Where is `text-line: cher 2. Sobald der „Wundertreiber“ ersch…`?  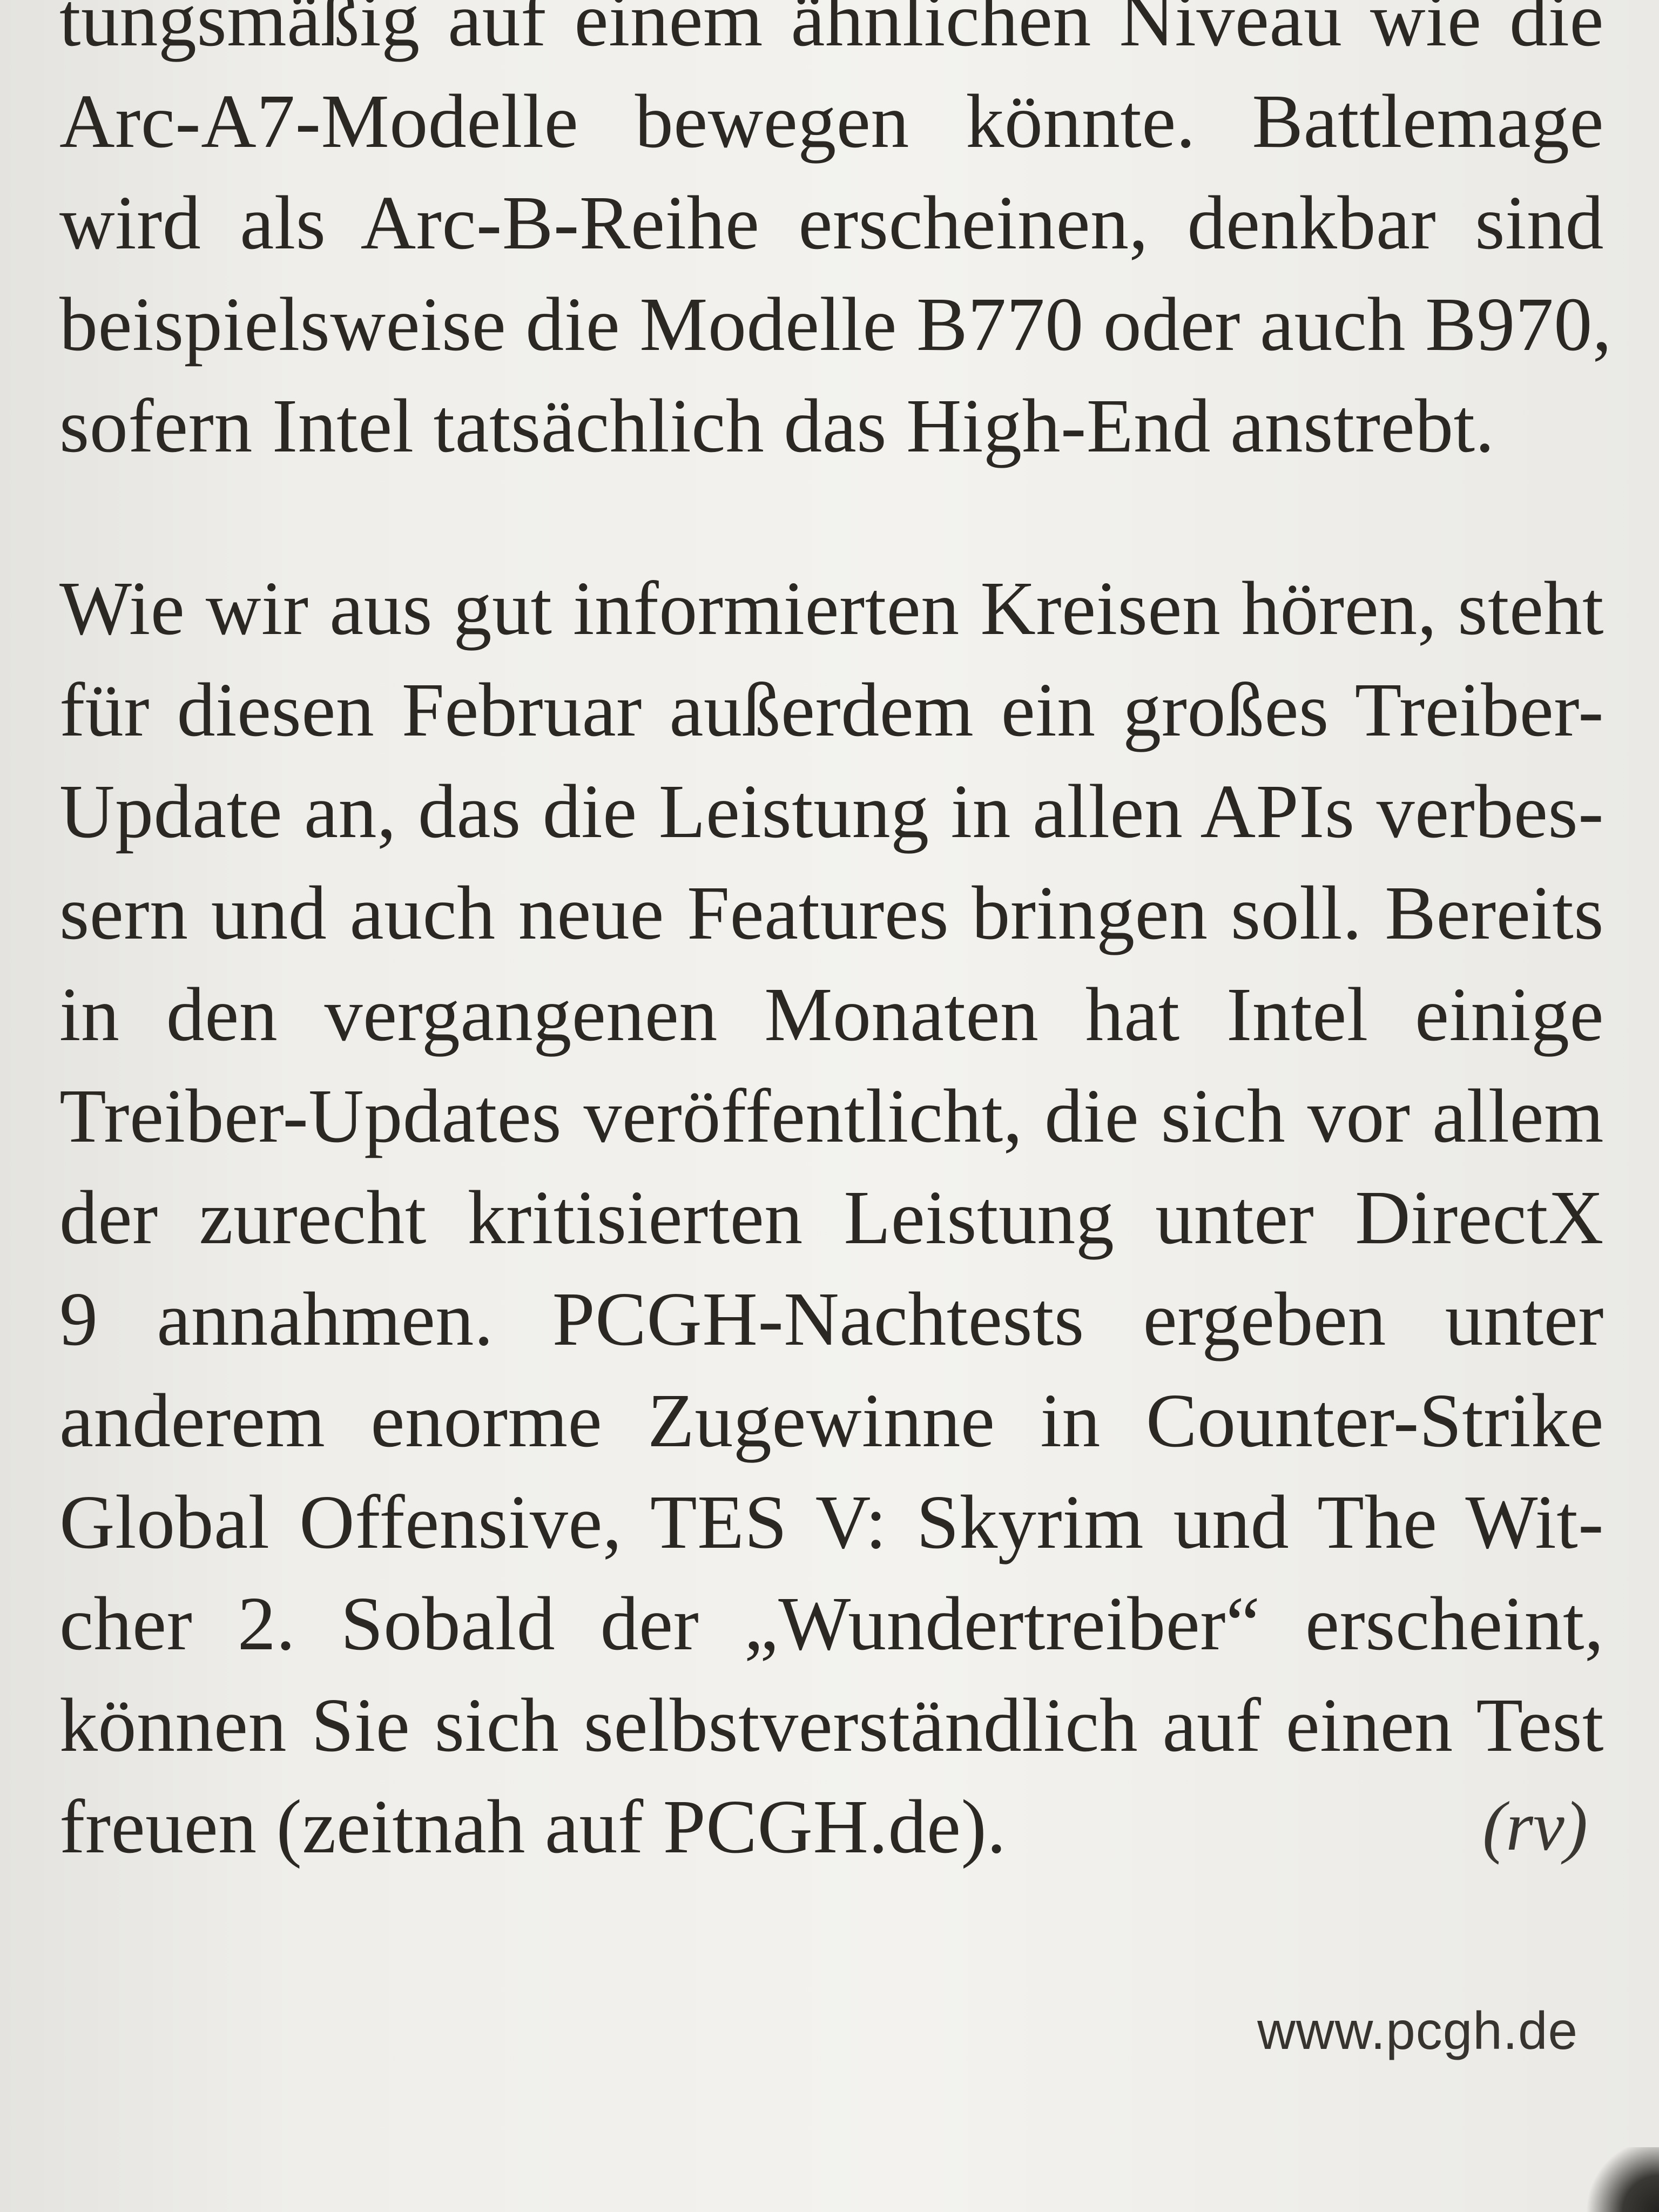 text-line: cher 2. Sobald der „Wundertreiber“ ersch… is located at coordinates (831, 1623).